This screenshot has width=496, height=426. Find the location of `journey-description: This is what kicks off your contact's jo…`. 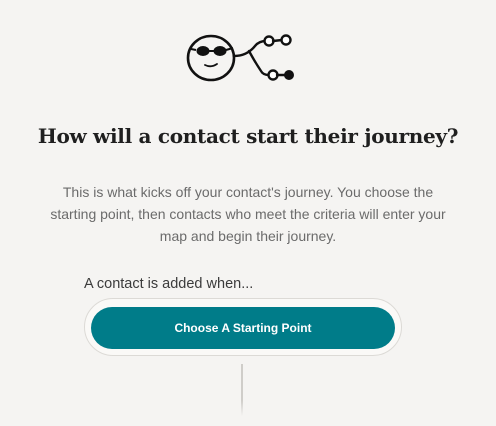

journey-description: This is what kicks off your contact's jo… is located at coordinates (248, 214).